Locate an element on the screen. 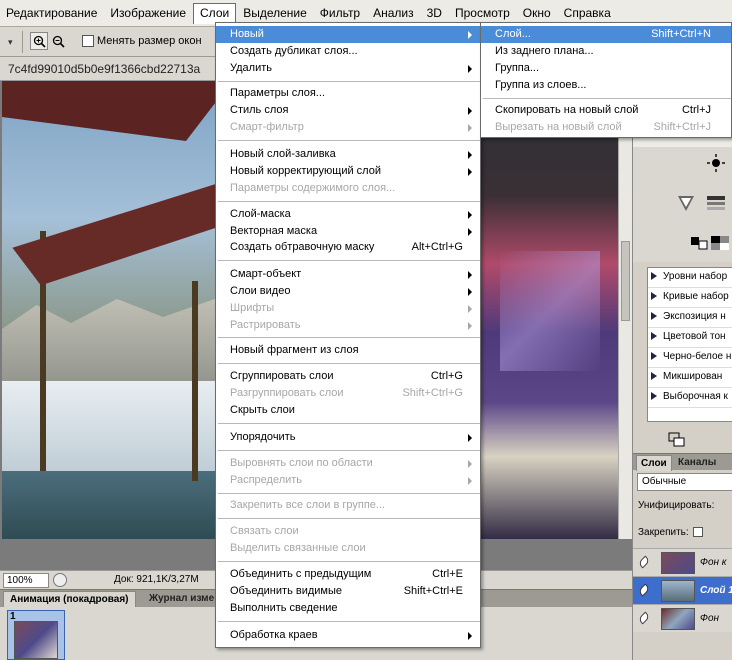 The image size is (732, 660). shortcut-label: Shift+Ctrl+J is located at coordinates (682, 127).